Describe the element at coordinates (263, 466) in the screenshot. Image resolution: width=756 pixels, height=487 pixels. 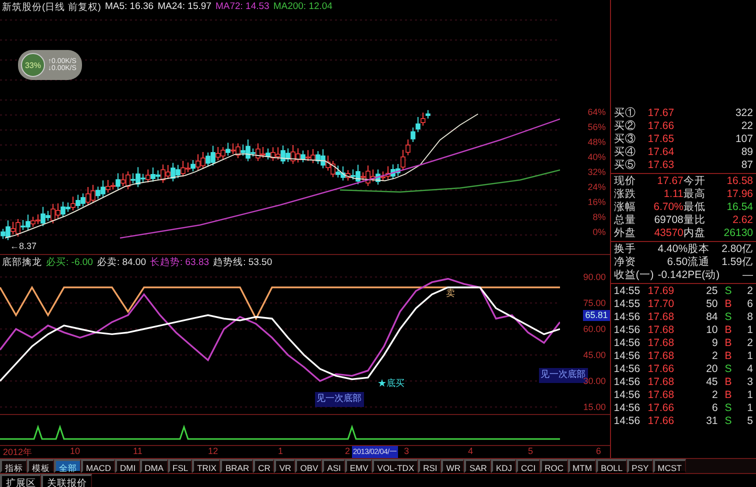
I see `indicator-tab: CR` at that location.